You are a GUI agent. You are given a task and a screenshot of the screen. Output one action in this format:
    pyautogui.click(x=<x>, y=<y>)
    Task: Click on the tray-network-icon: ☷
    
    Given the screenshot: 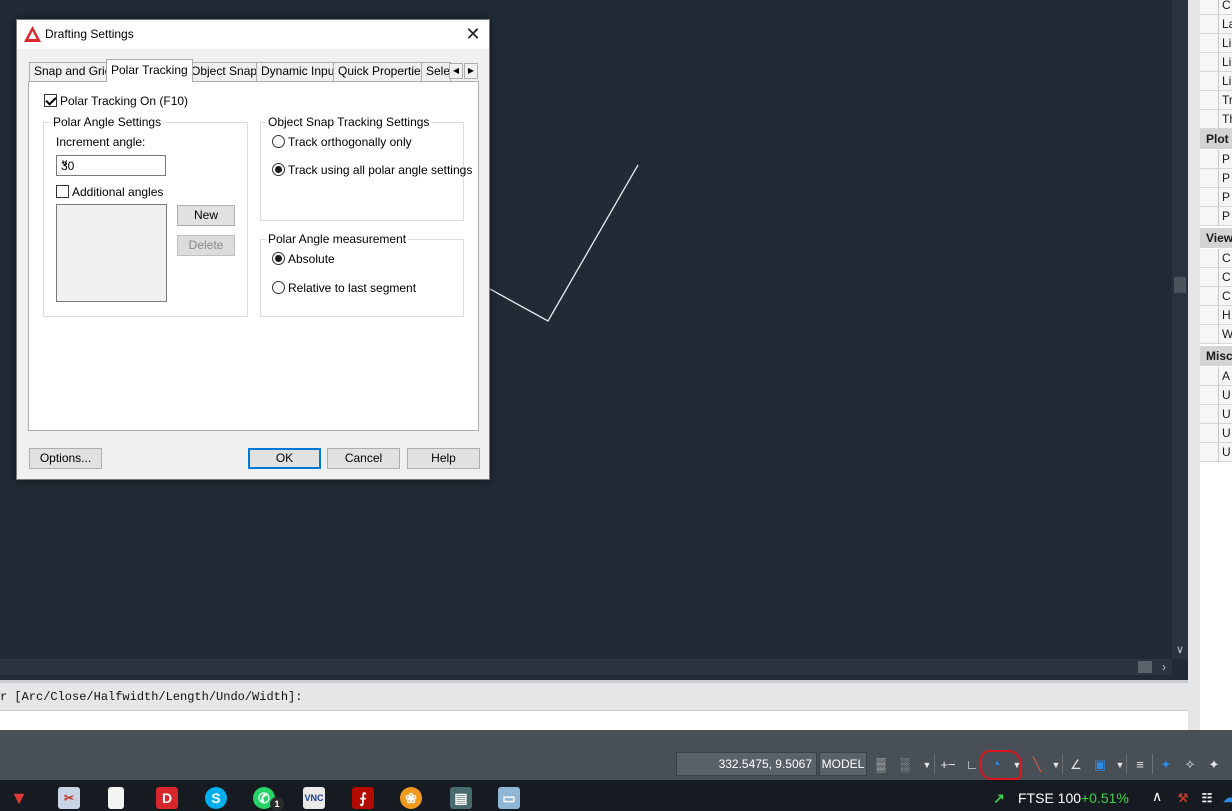 What is the action you would take?
    pyautogui.click(x=1207, y=798)
    